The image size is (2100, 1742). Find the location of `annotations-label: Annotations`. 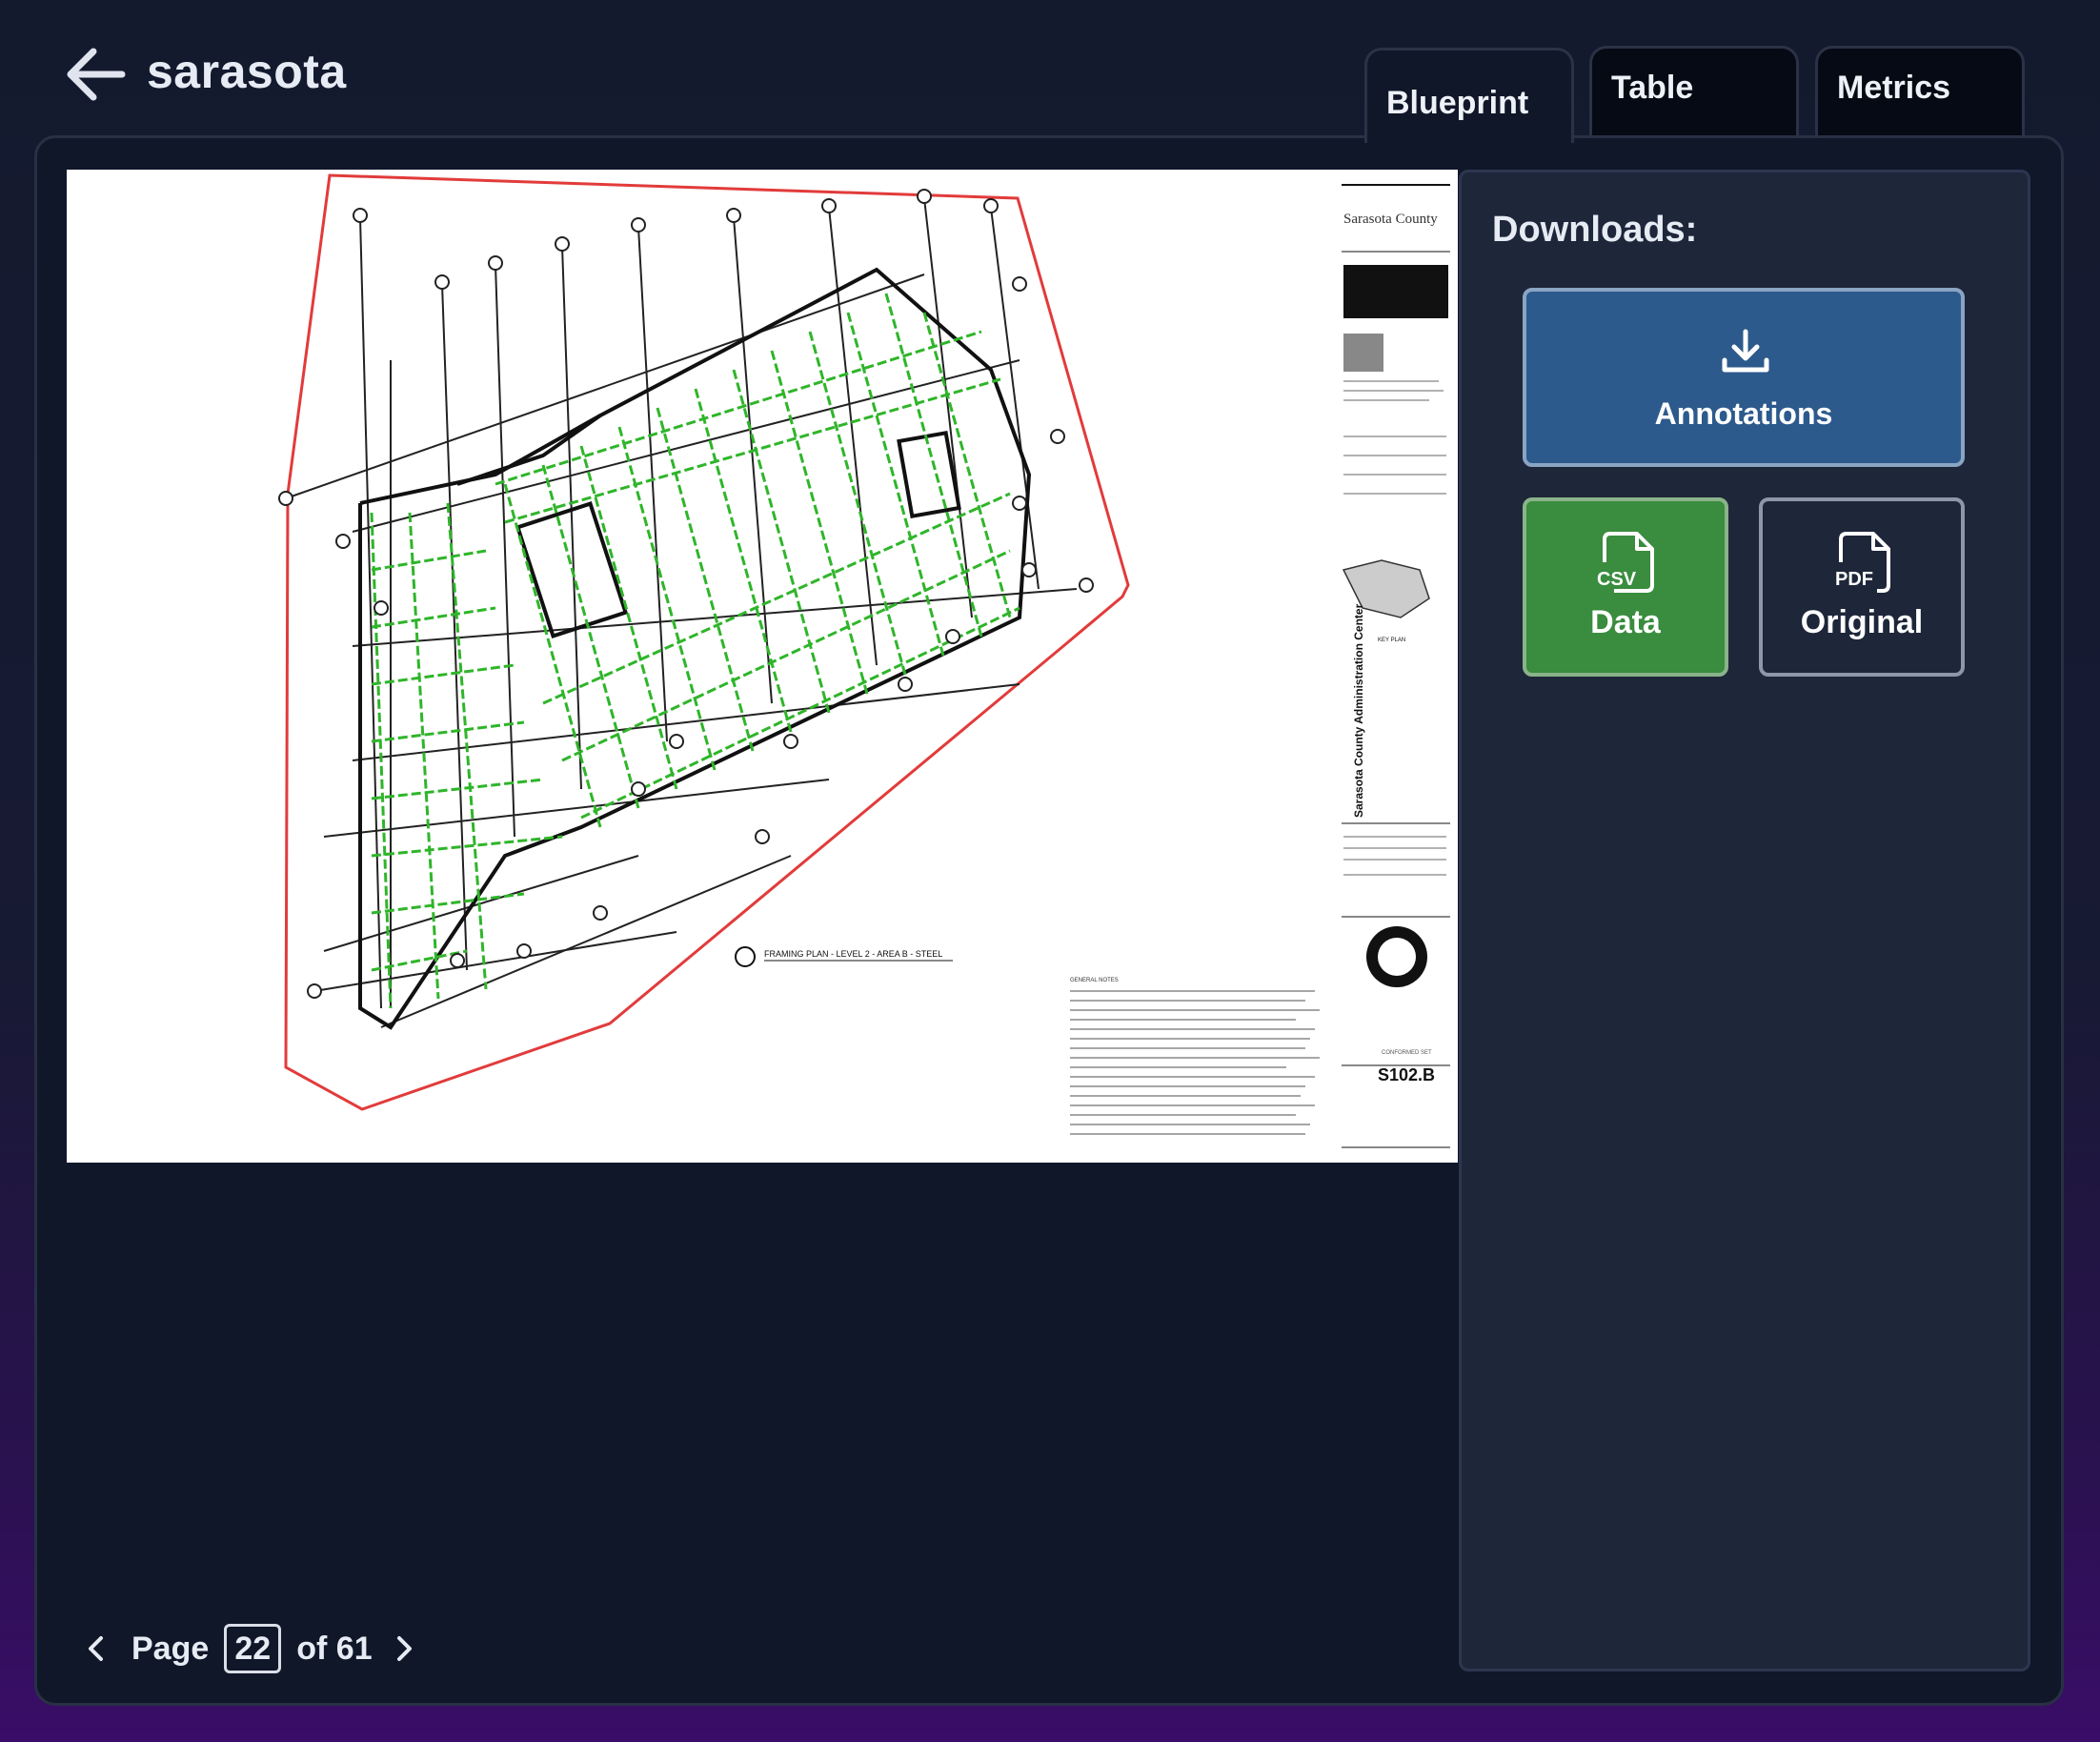

annotations-label: Annotations is located at coordinates (1743, 413).